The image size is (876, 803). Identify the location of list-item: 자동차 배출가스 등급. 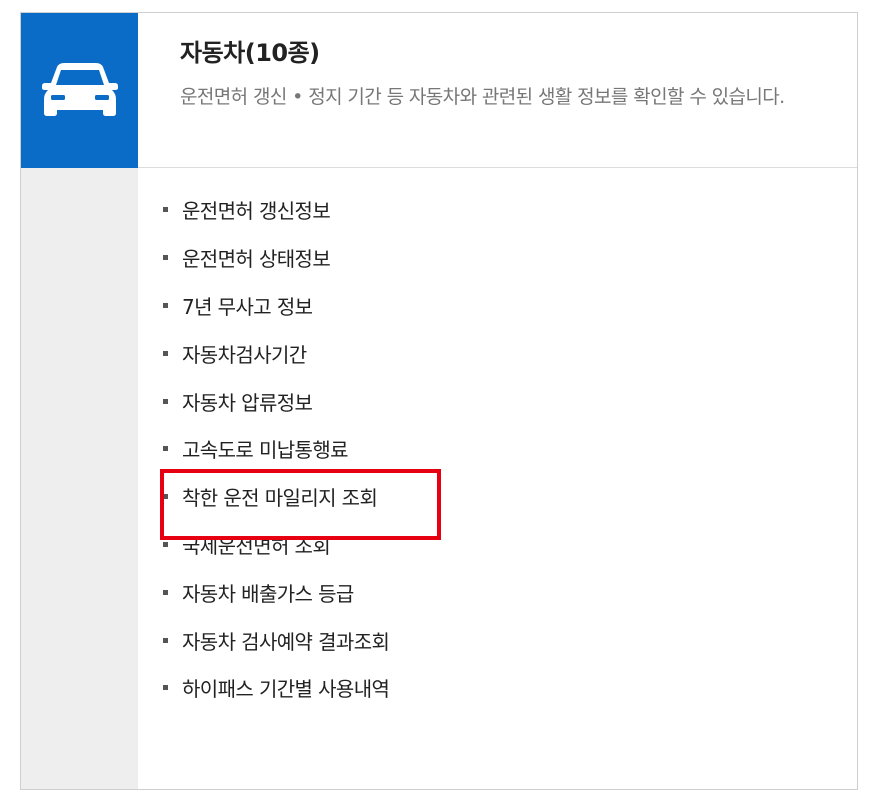
(276, 592).